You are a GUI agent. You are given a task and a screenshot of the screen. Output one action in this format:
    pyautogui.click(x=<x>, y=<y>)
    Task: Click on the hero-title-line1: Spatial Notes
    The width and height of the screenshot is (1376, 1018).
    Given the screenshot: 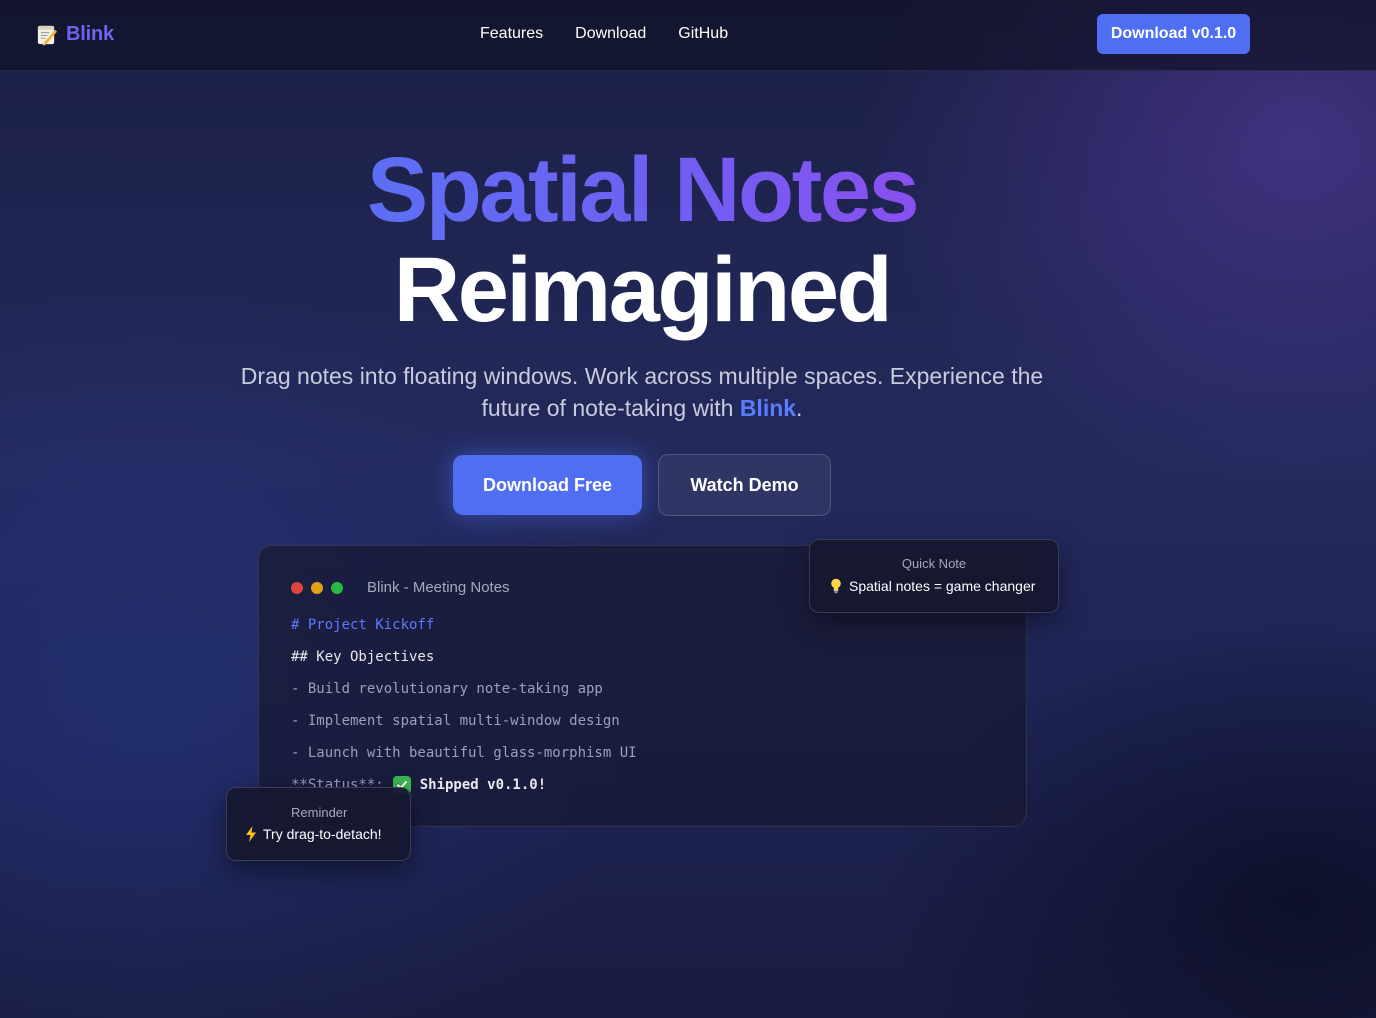 What is the action you would take?
    pyautogui.click(x=643, y=190)
    